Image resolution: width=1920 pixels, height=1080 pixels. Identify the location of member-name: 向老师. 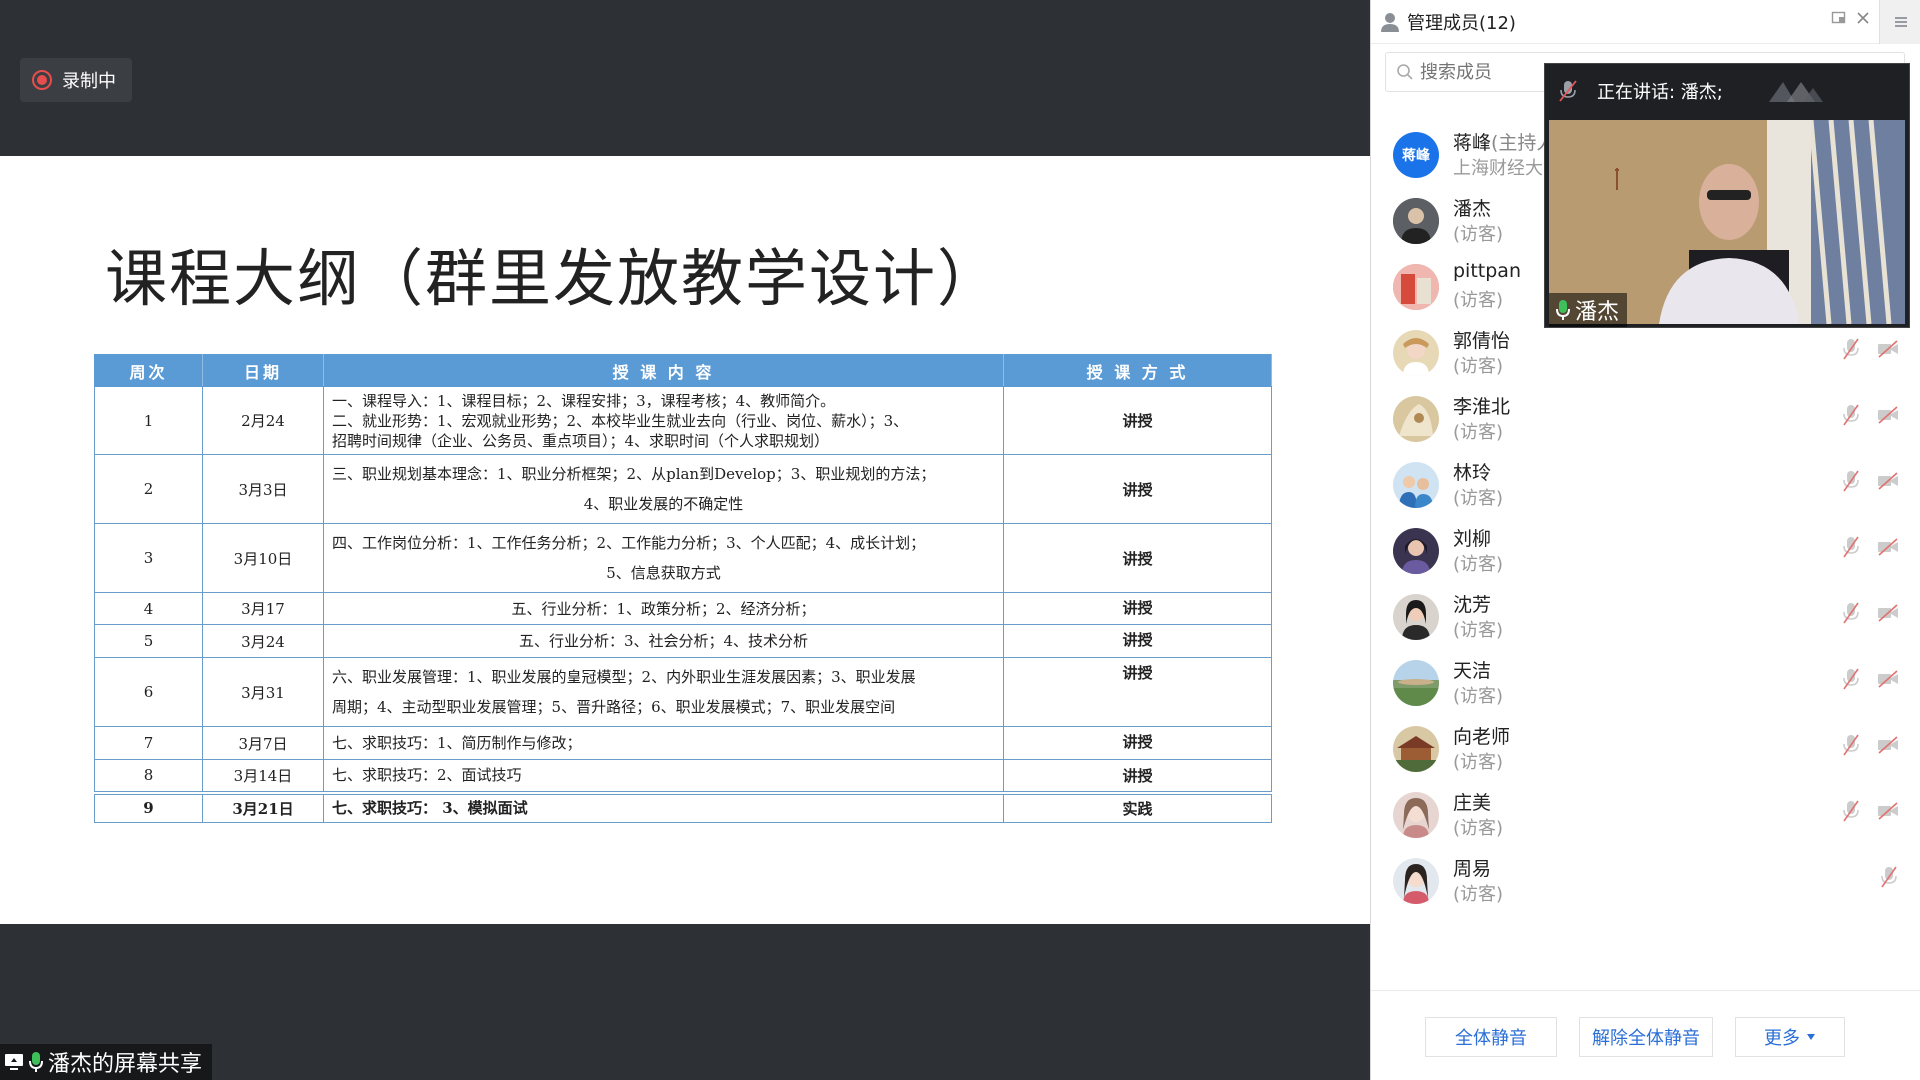
(1482, 737).